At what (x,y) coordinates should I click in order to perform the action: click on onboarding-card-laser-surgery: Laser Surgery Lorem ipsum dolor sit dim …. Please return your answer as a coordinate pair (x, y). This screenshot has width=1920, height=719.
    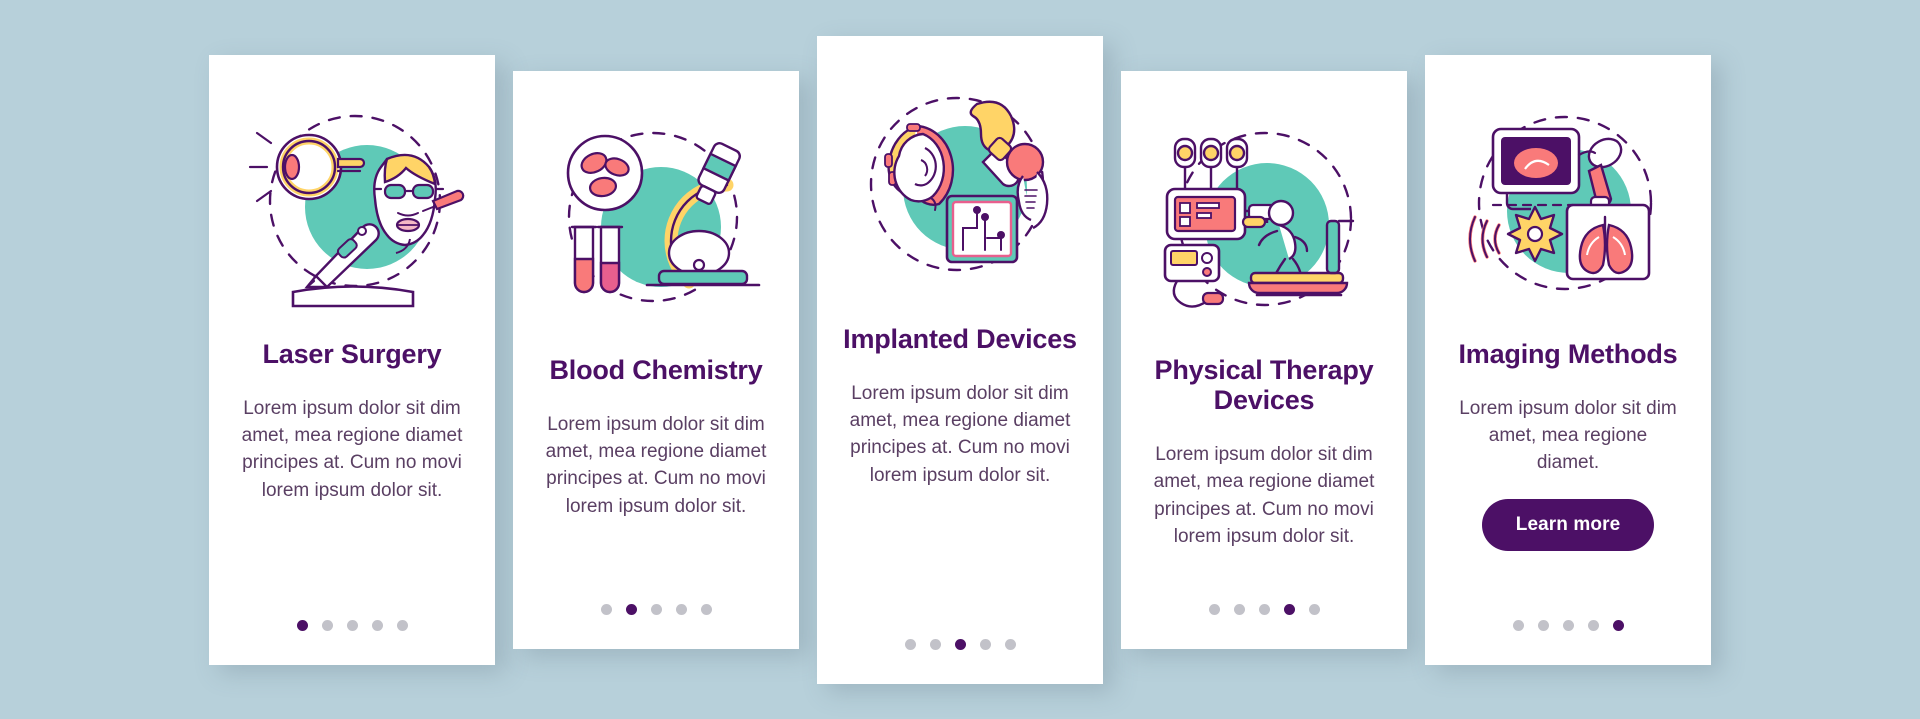
    Looking at the image, I should click on (352, 359).